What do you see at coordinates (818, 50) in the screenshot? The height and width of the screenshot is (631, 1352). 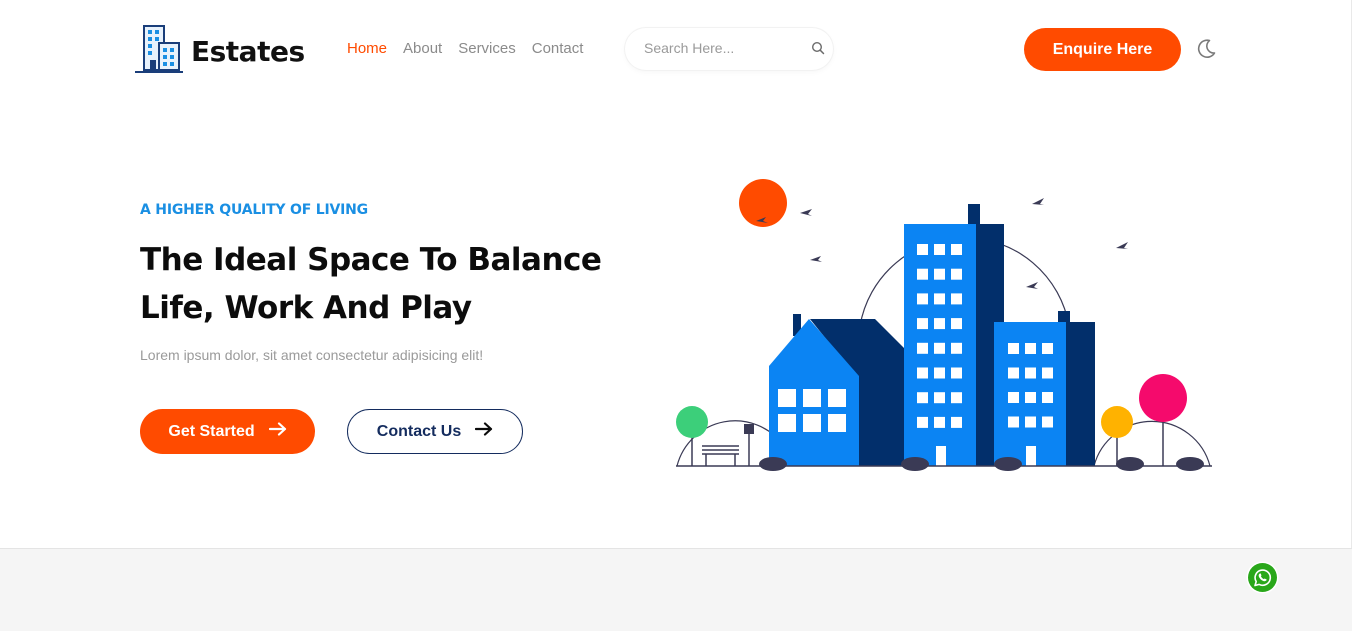 I see `search-icon` at bounding box center [818, 50].